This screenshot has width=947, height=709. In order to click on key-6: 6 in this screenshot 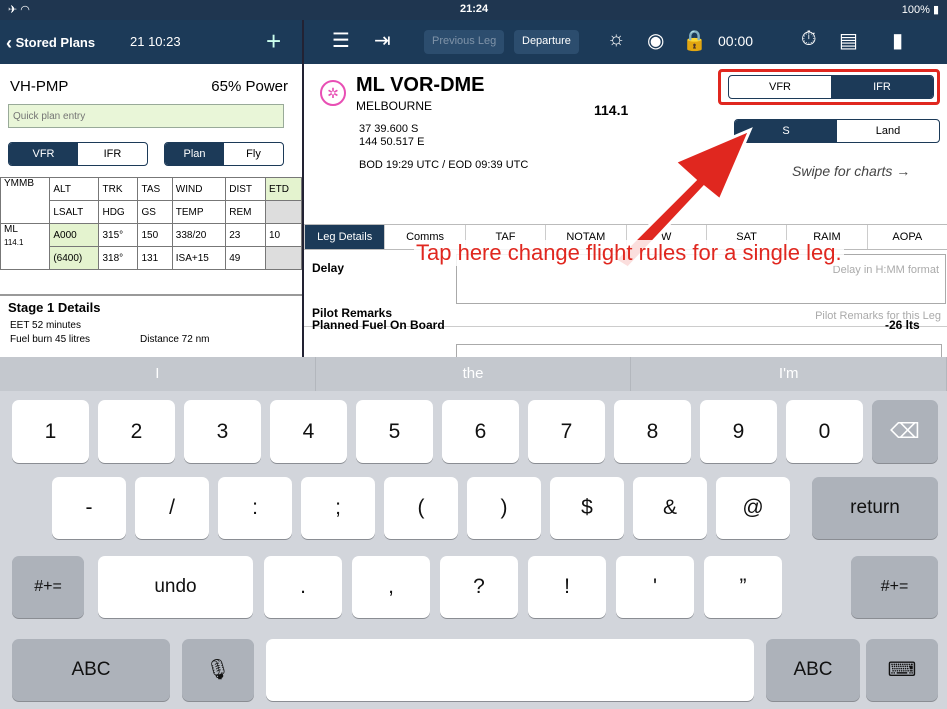, I will do `click(480, 431)`.